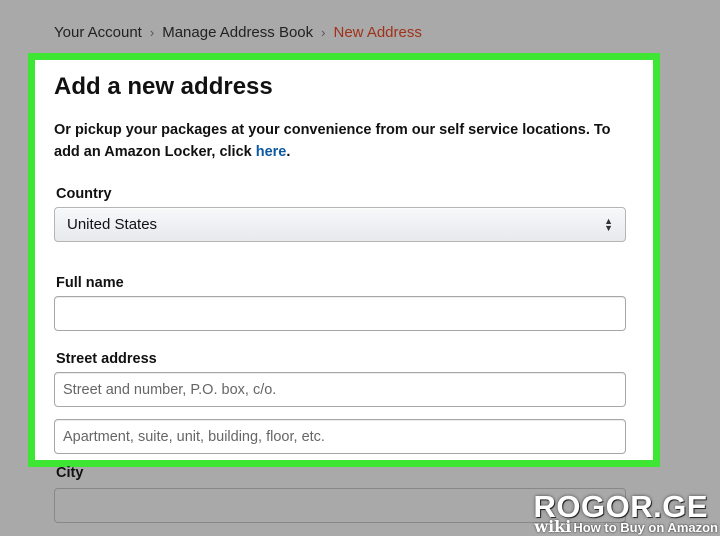 This screenshot has width=720, height=536. I want to click on watermark-caption: wiki How to Buy on Amazon, so click(626, 526).